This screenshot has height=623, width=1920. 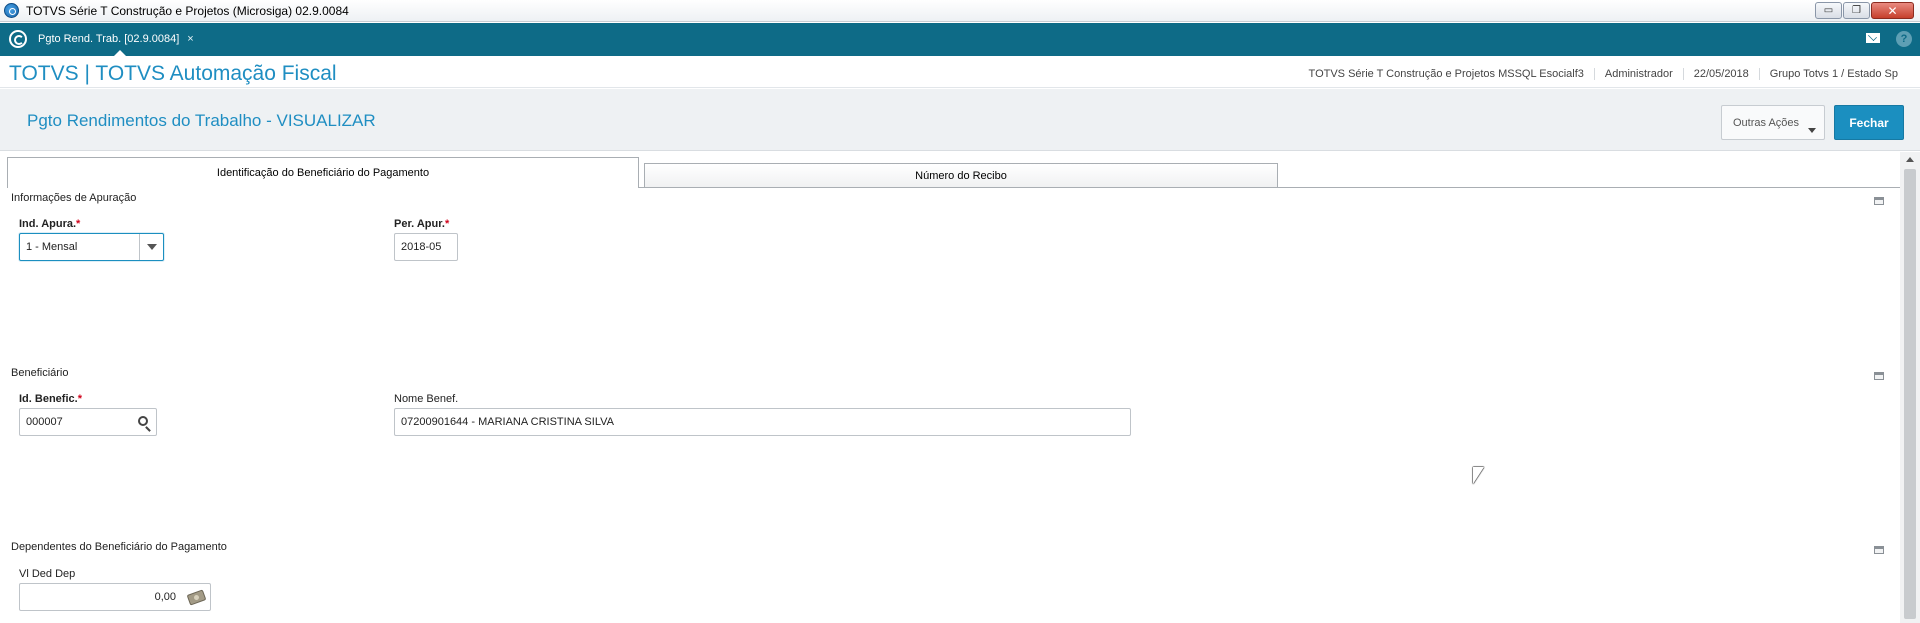 What do you see at coordinates (762, 422) in the screenshot?
I see `nome-benef-input: 07200901644 - MARIANA CRISTINA SILVA` at bounding box center [762, 422].